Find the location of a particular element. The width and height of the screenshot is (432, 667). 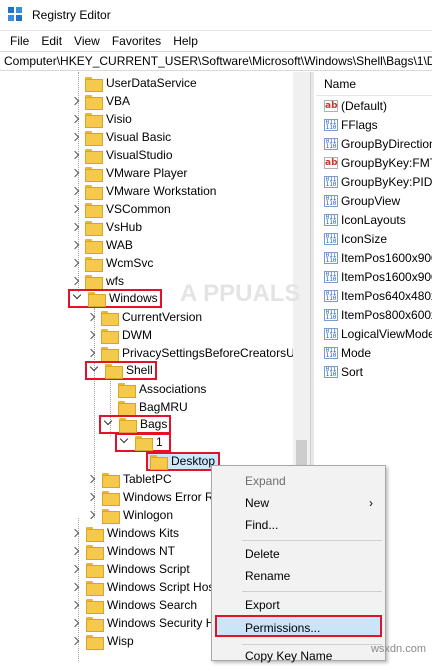

value-item: 011 110 GroupByDirection is located at coordinates (374, 143).